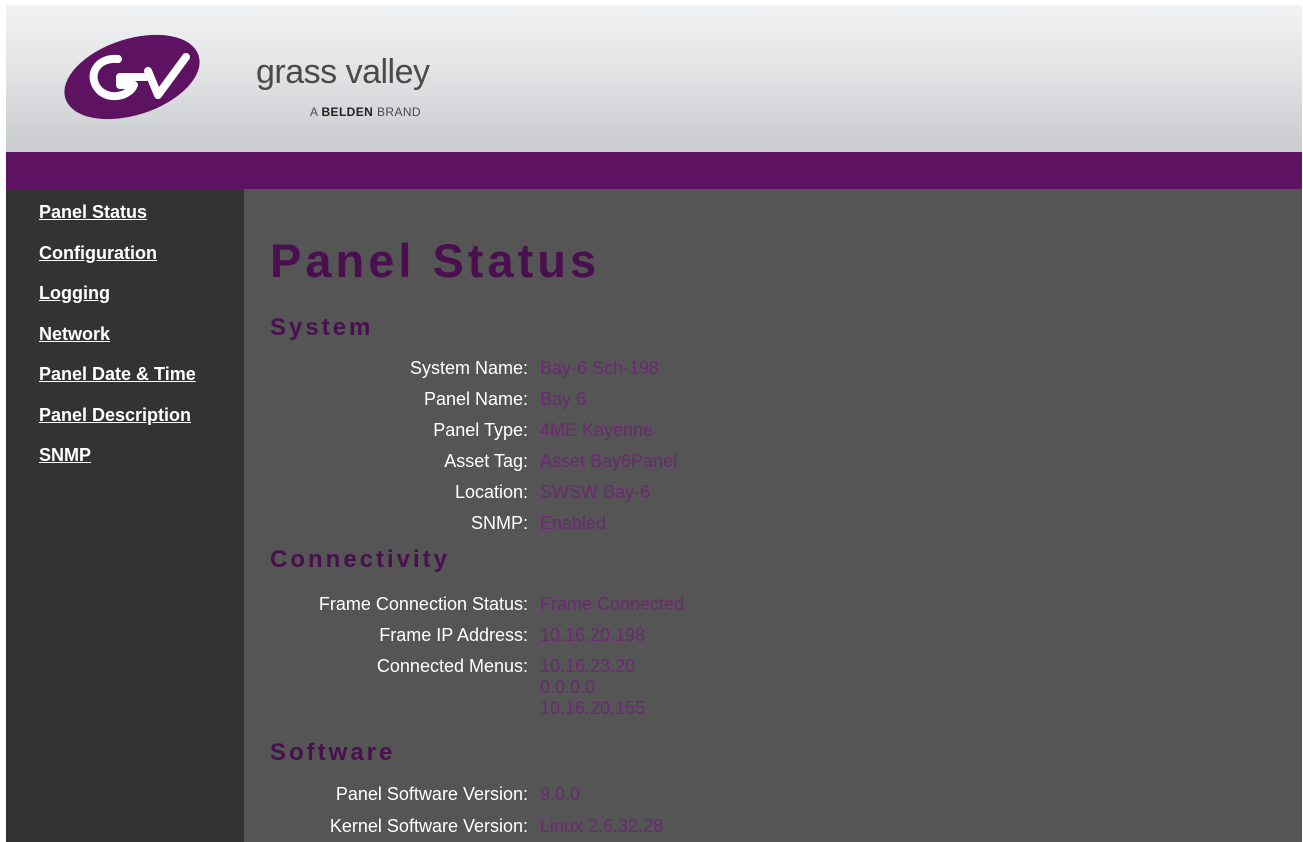 The height and width of the screenshot is (842, 1303). Describe the element at coordinates (588, 666) in the screenshot. I see `connected-menu-item: 10.16.23.20` at that location.